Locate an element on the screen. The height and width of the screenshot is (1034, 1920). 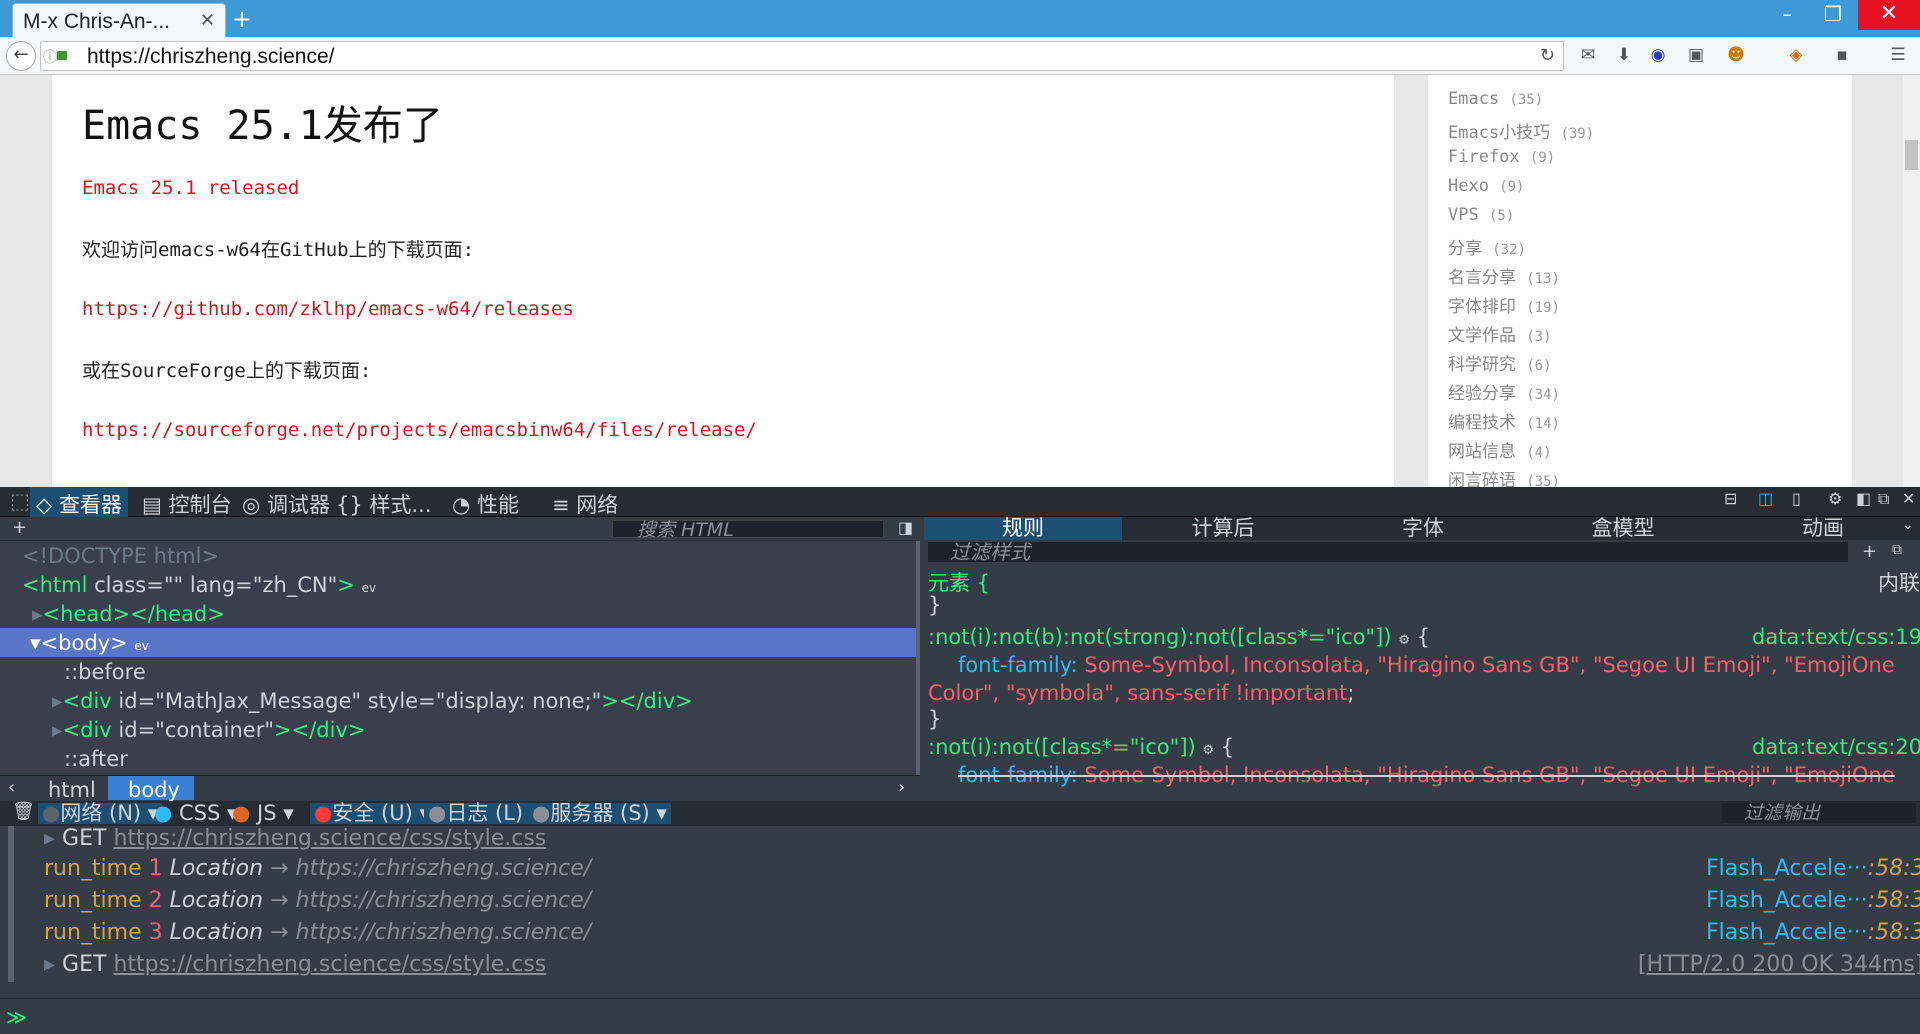
console-input: ≫ is located at coordinates (960, 1016).